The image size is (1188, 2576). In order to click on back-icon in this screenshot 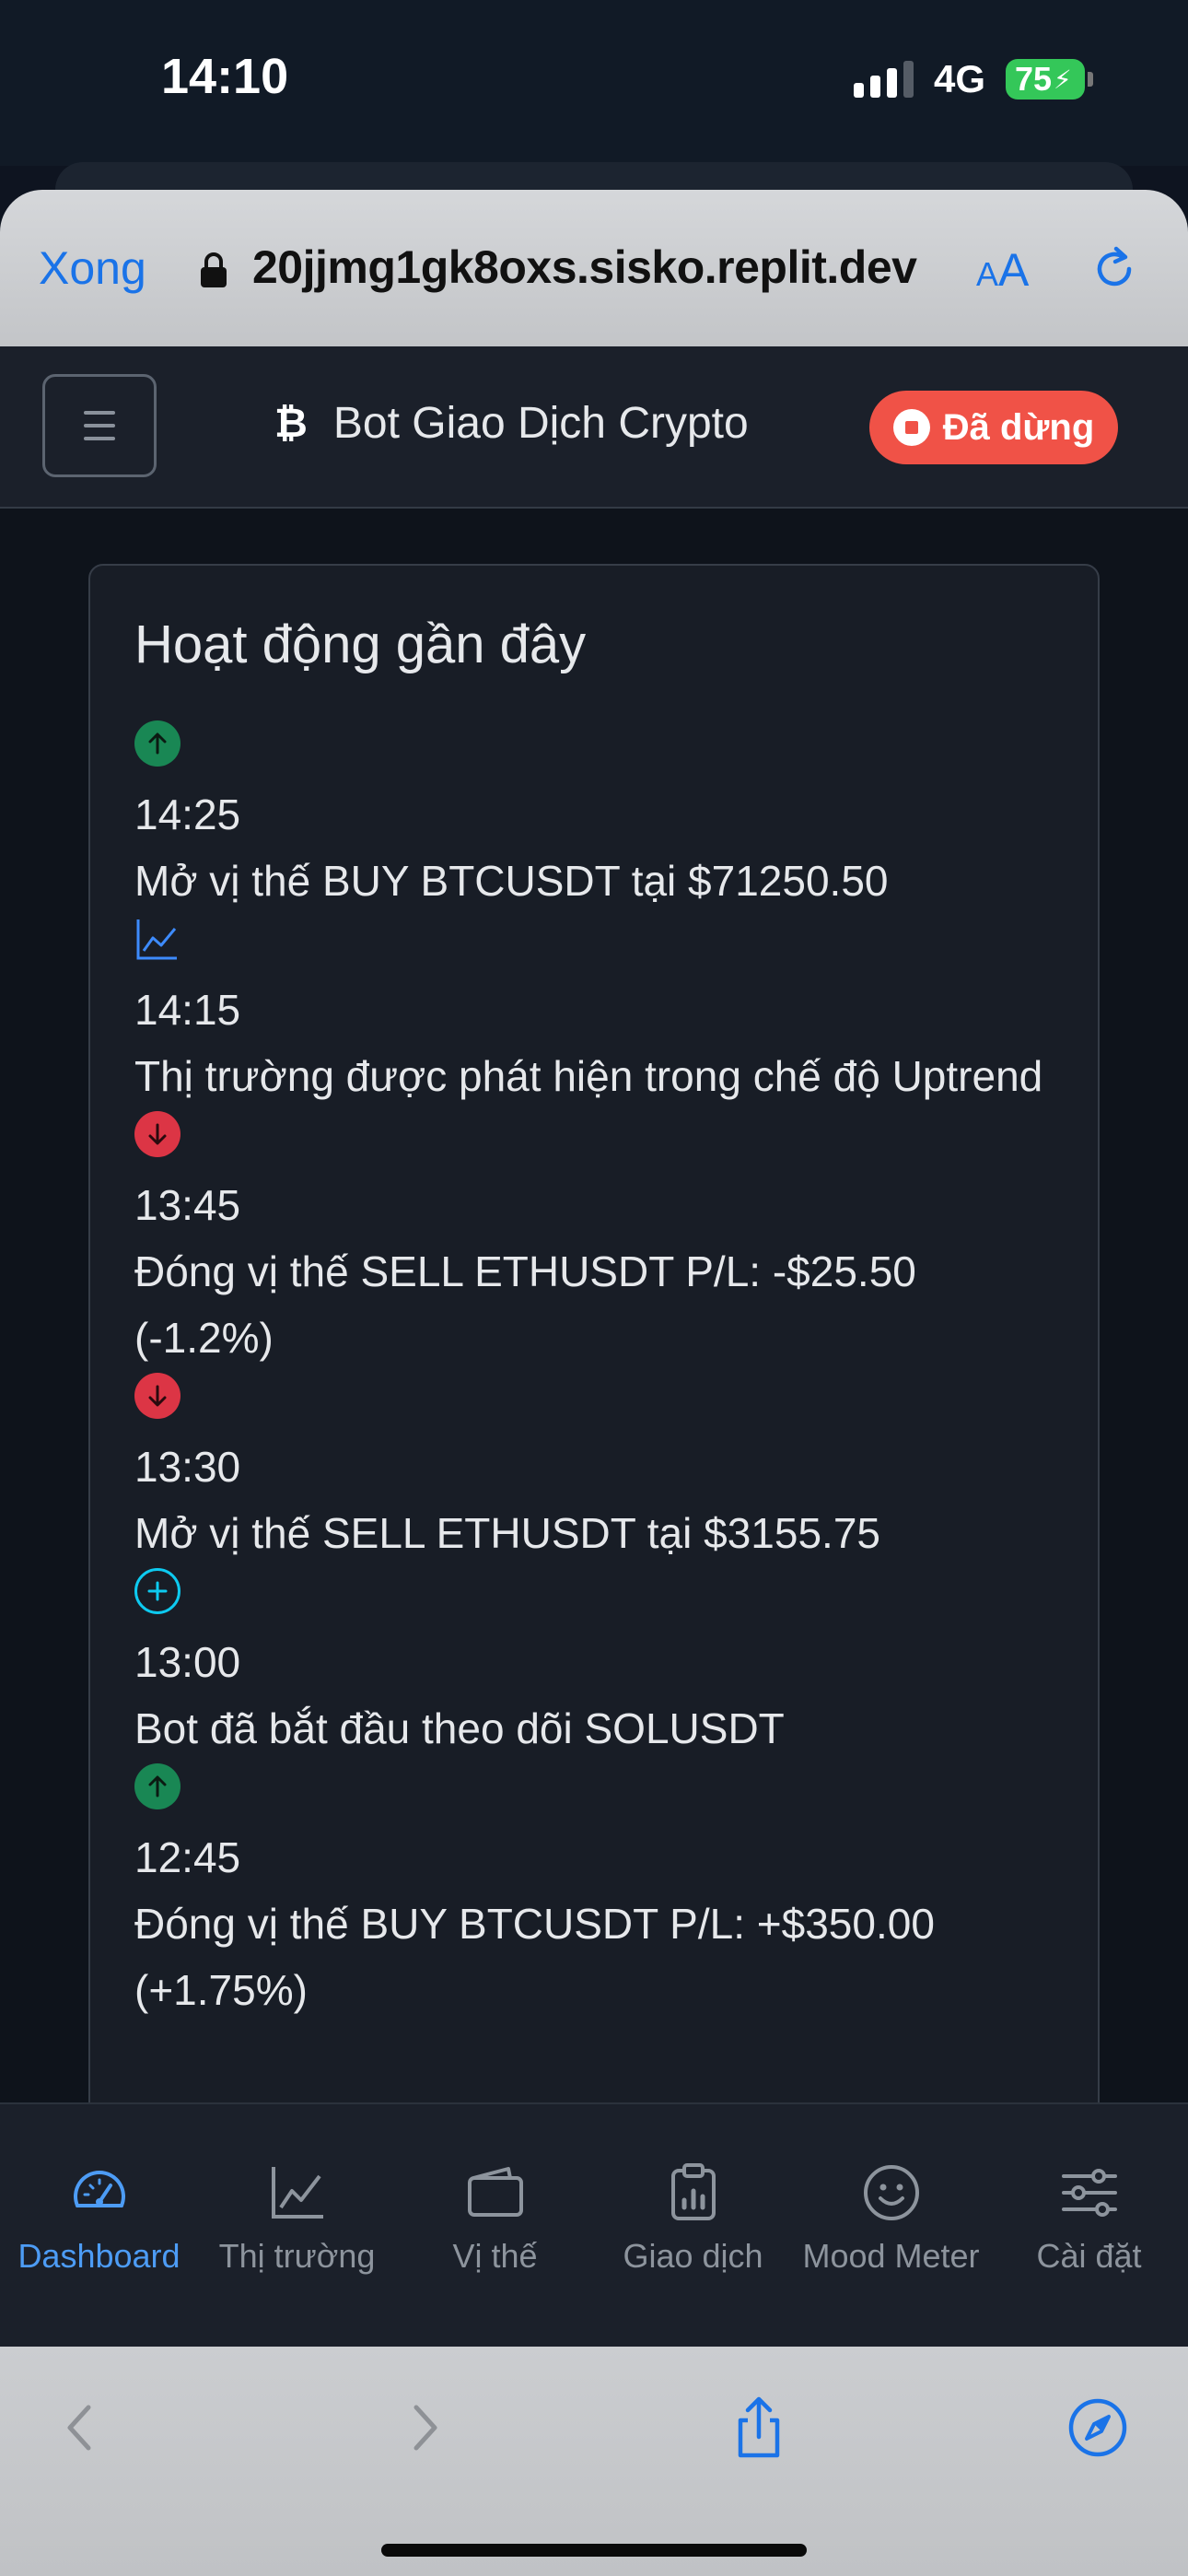, I will do `click(81, 2428)`.